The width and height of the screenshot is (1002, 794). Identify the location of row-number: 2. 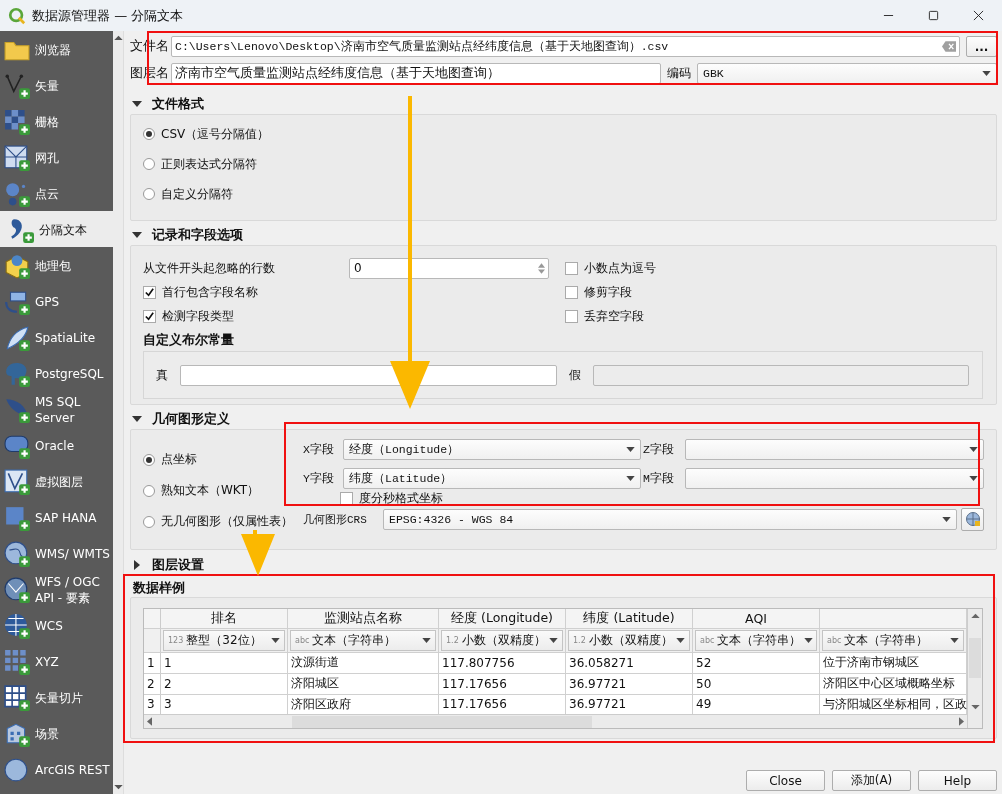
(152, 683).